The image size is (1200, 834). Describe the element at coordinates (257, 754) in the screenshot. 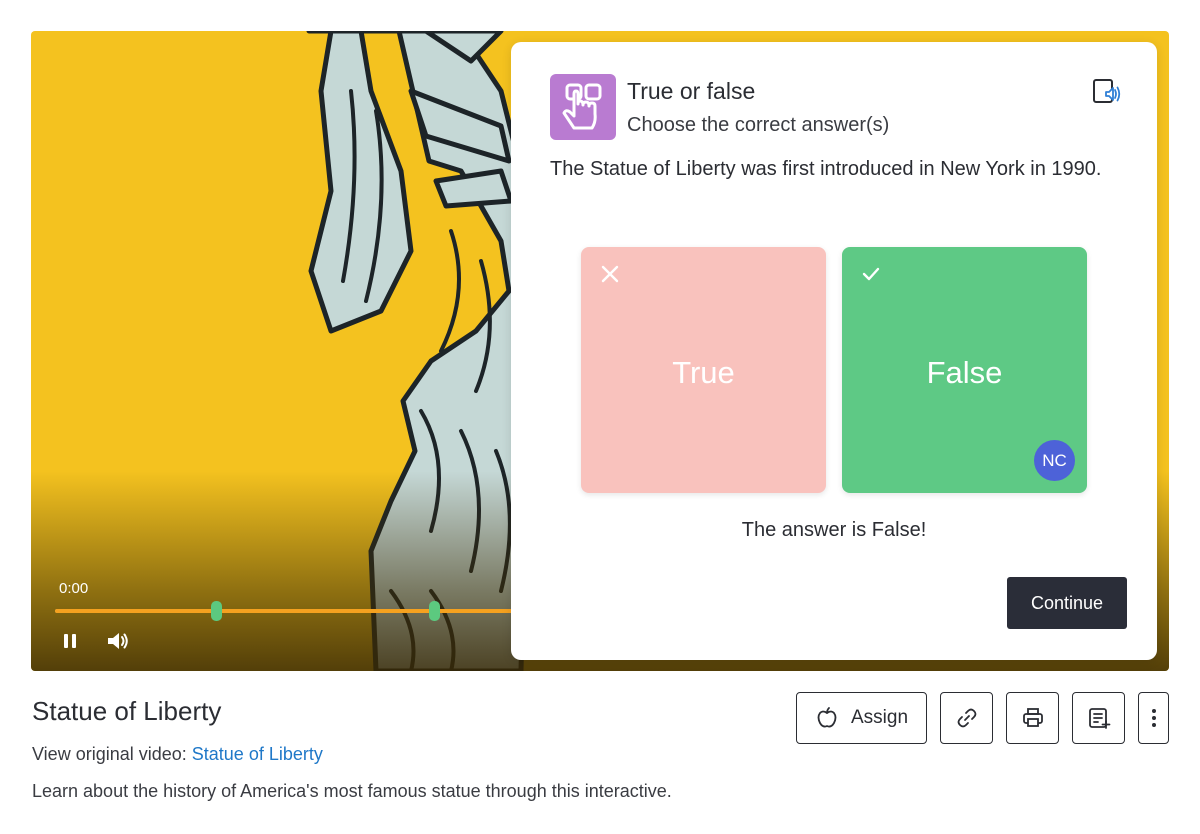

I see `original-video-link: Statue of Liberty` at that location.